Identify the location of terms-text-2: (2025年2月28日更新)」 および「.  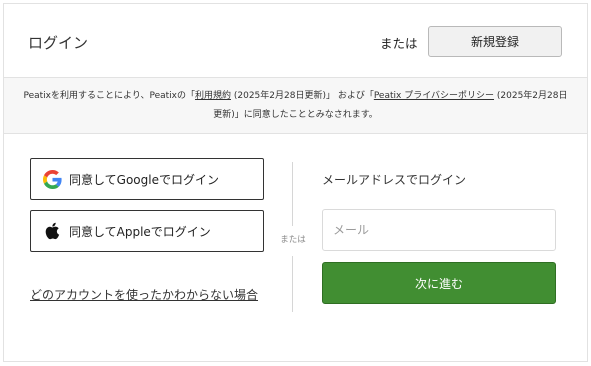
(302, 96).